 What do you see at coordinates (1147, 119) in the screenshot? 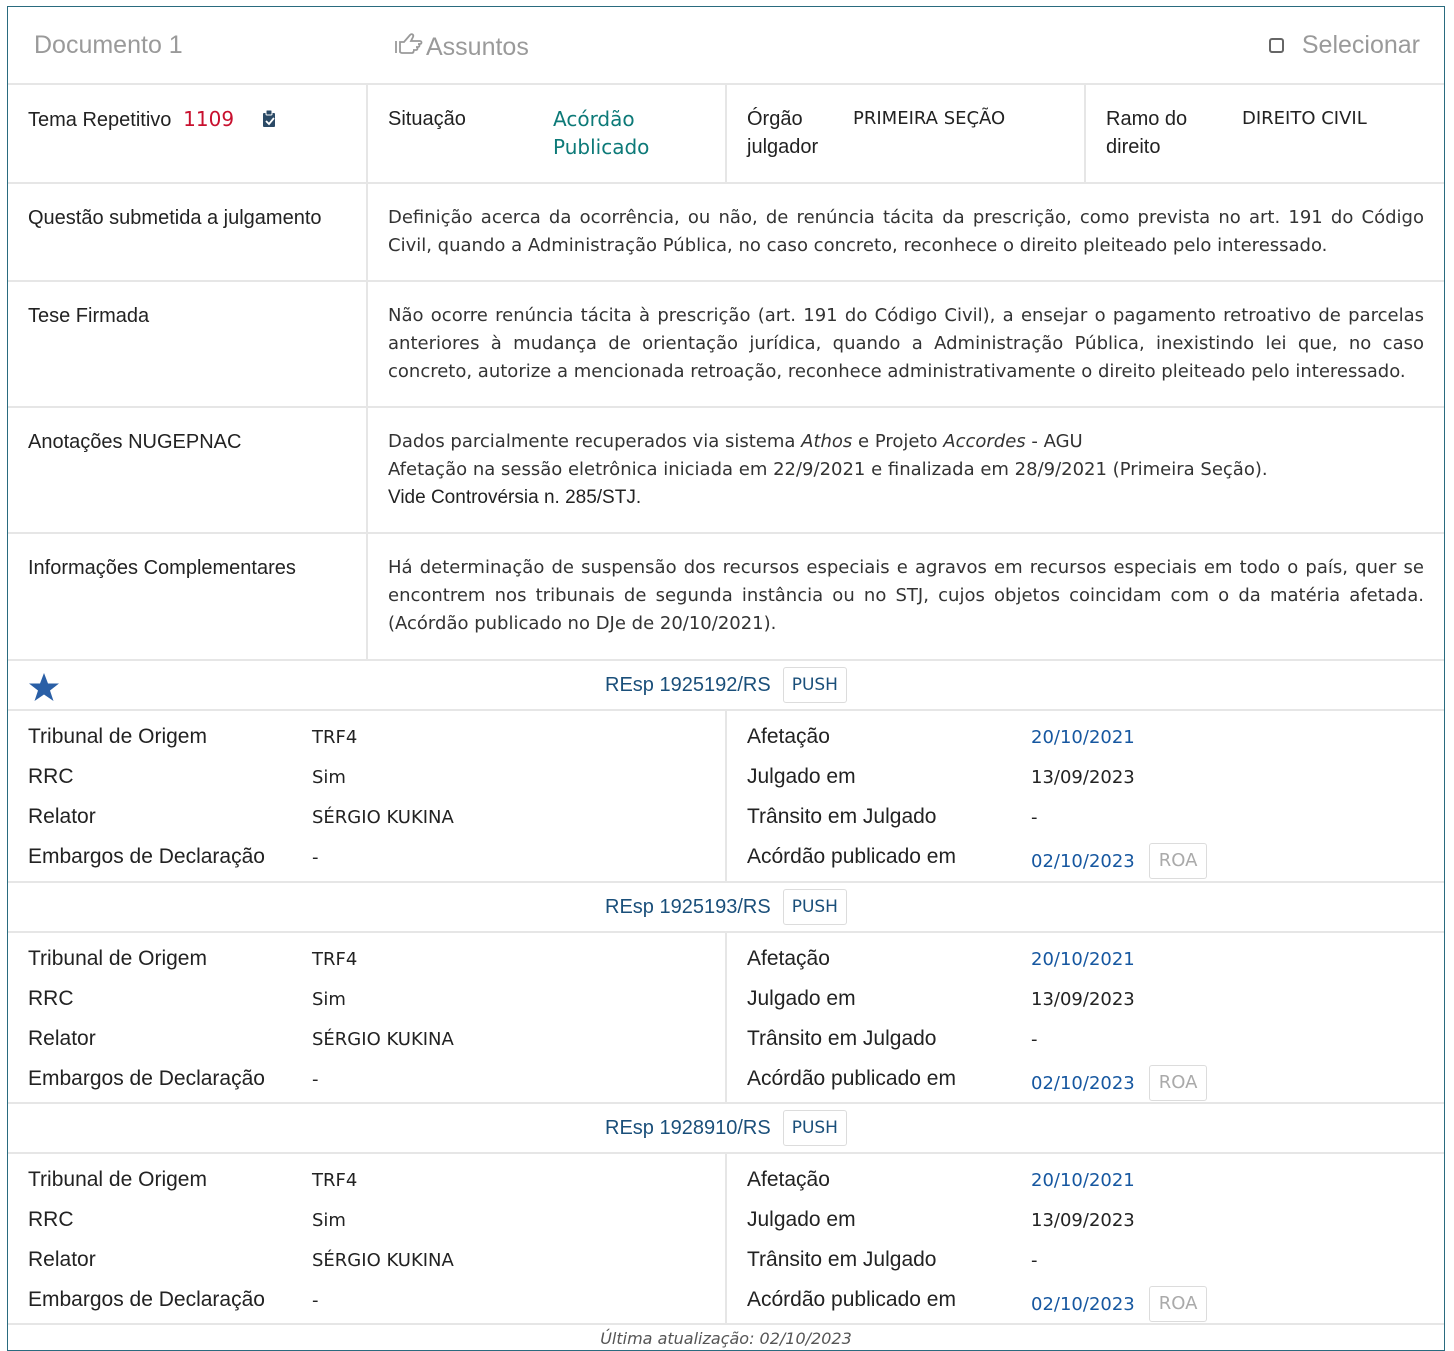
I see `ramo-label-line1: Ramo do` at bounding box center [1147, 119].